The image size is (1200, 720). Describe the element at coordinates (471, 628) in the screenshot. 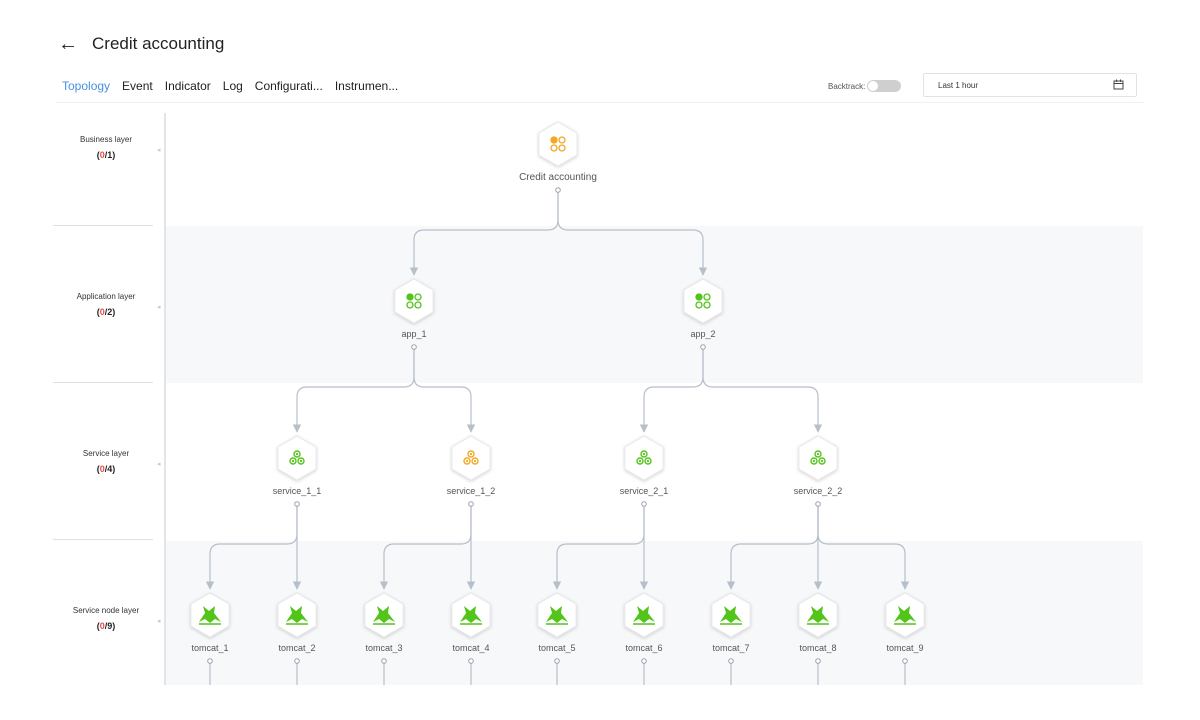

I see `topology-node: tomcat_4` at that location.